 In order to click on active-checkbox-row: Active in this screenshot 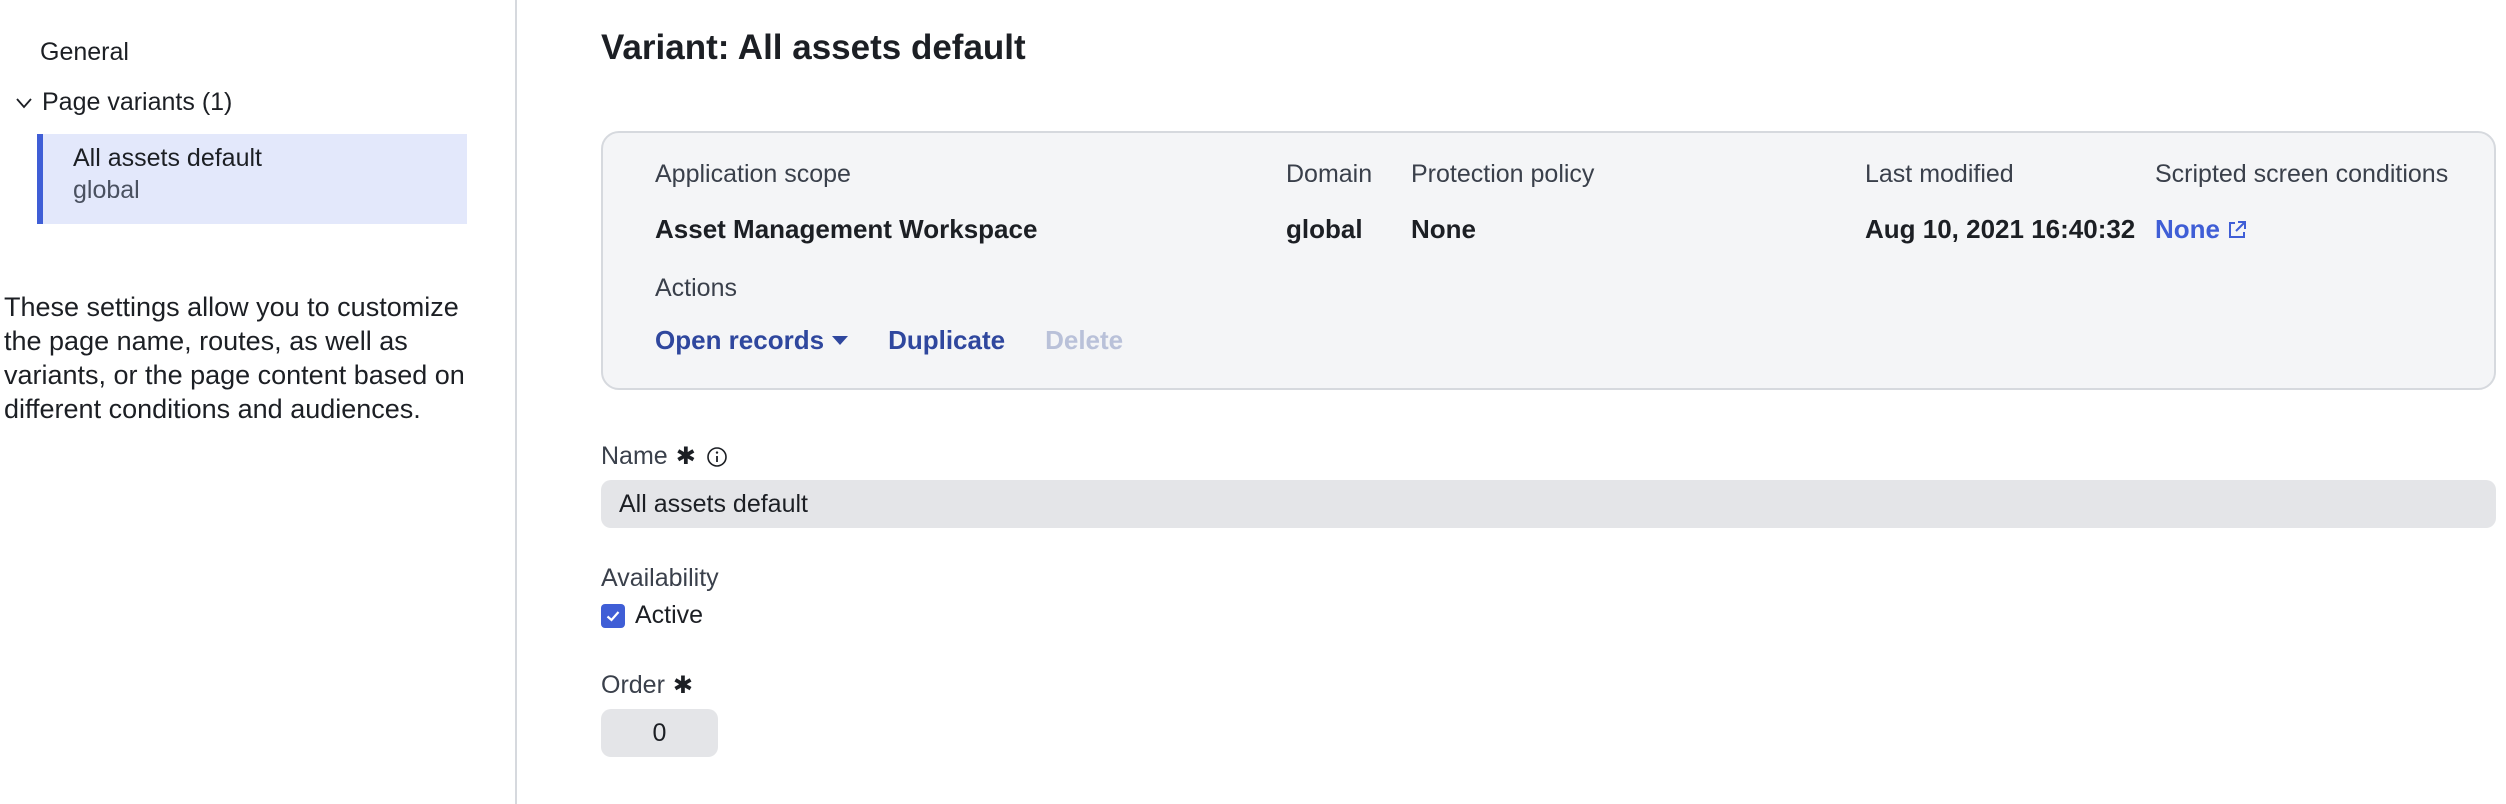, I will do `click(652, 615)`.